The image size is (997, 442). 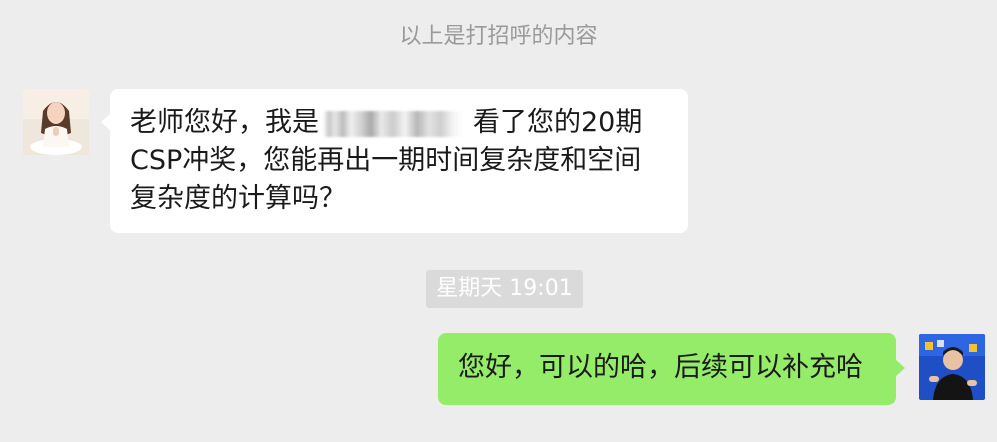 I want to click on outgoing-message-text: 您好，可以的哈，后续可以补充哈, so click(x=660, y=367).